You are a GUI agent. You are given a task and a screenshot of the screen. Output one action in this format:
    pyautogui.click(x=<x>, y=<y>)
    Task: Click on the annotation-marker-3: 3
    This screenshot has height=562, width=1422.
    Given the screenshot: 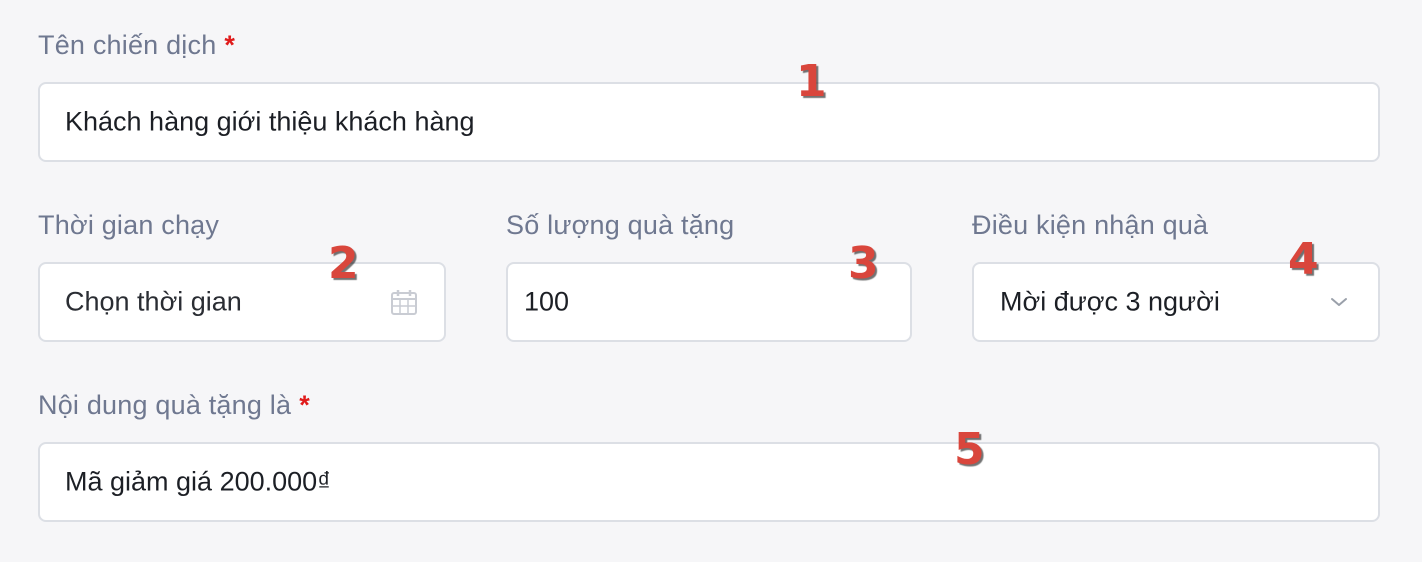 What is the action you would take?
    pyautogui.click(x=863, y=263)
    